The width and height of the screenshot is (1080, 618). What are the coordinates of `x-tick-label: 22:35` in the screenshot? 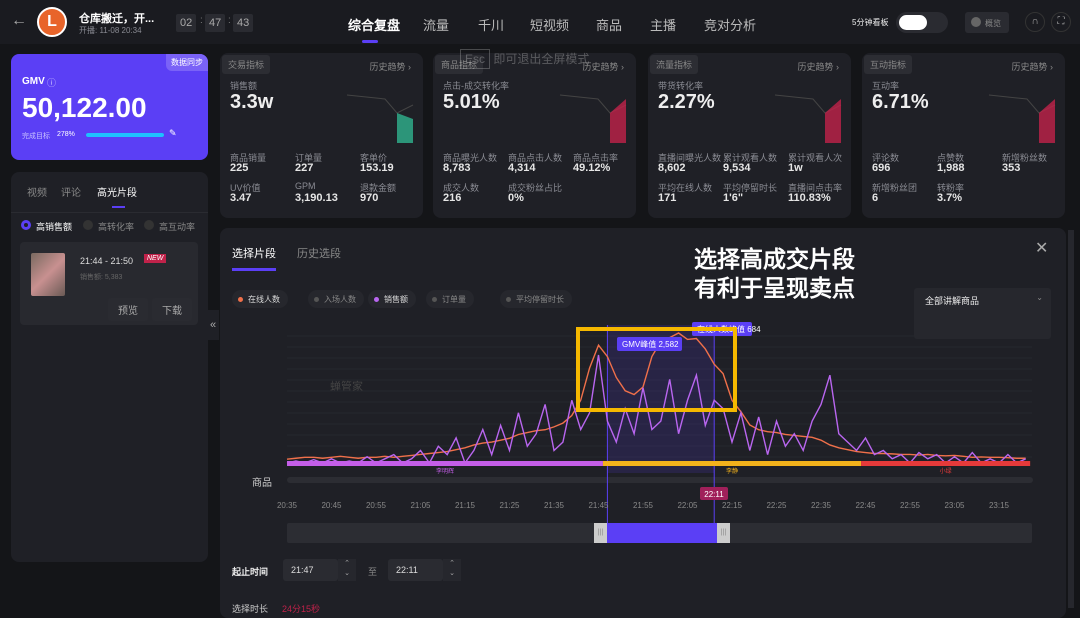 It's located at (821, 505).